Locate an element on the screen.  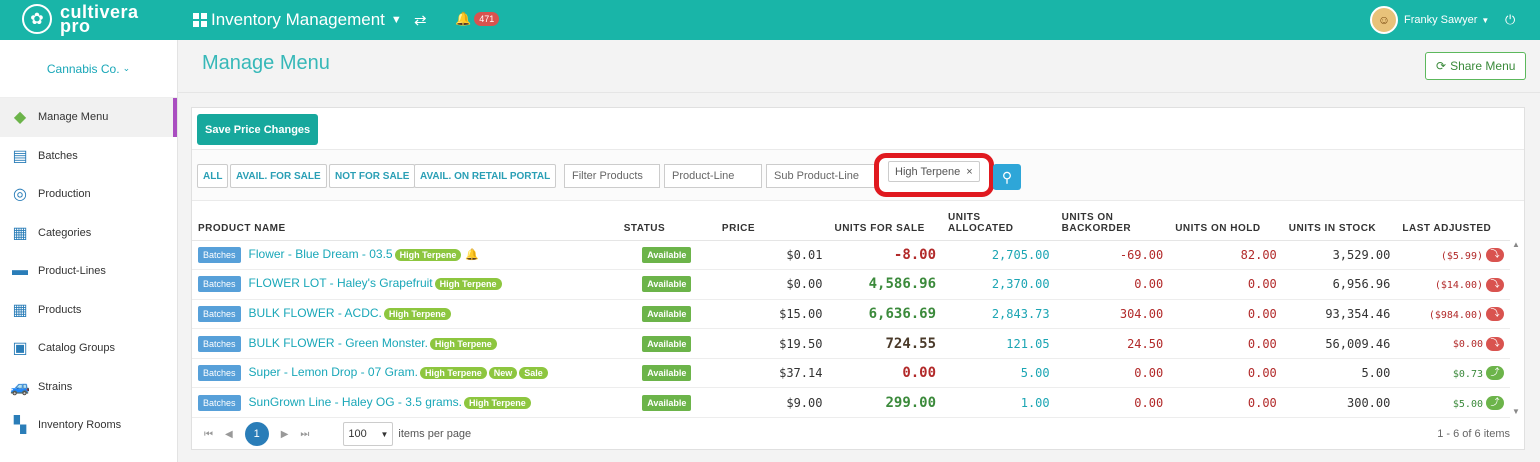
search-button: ⚲ is located at coordinates (1007, 177).